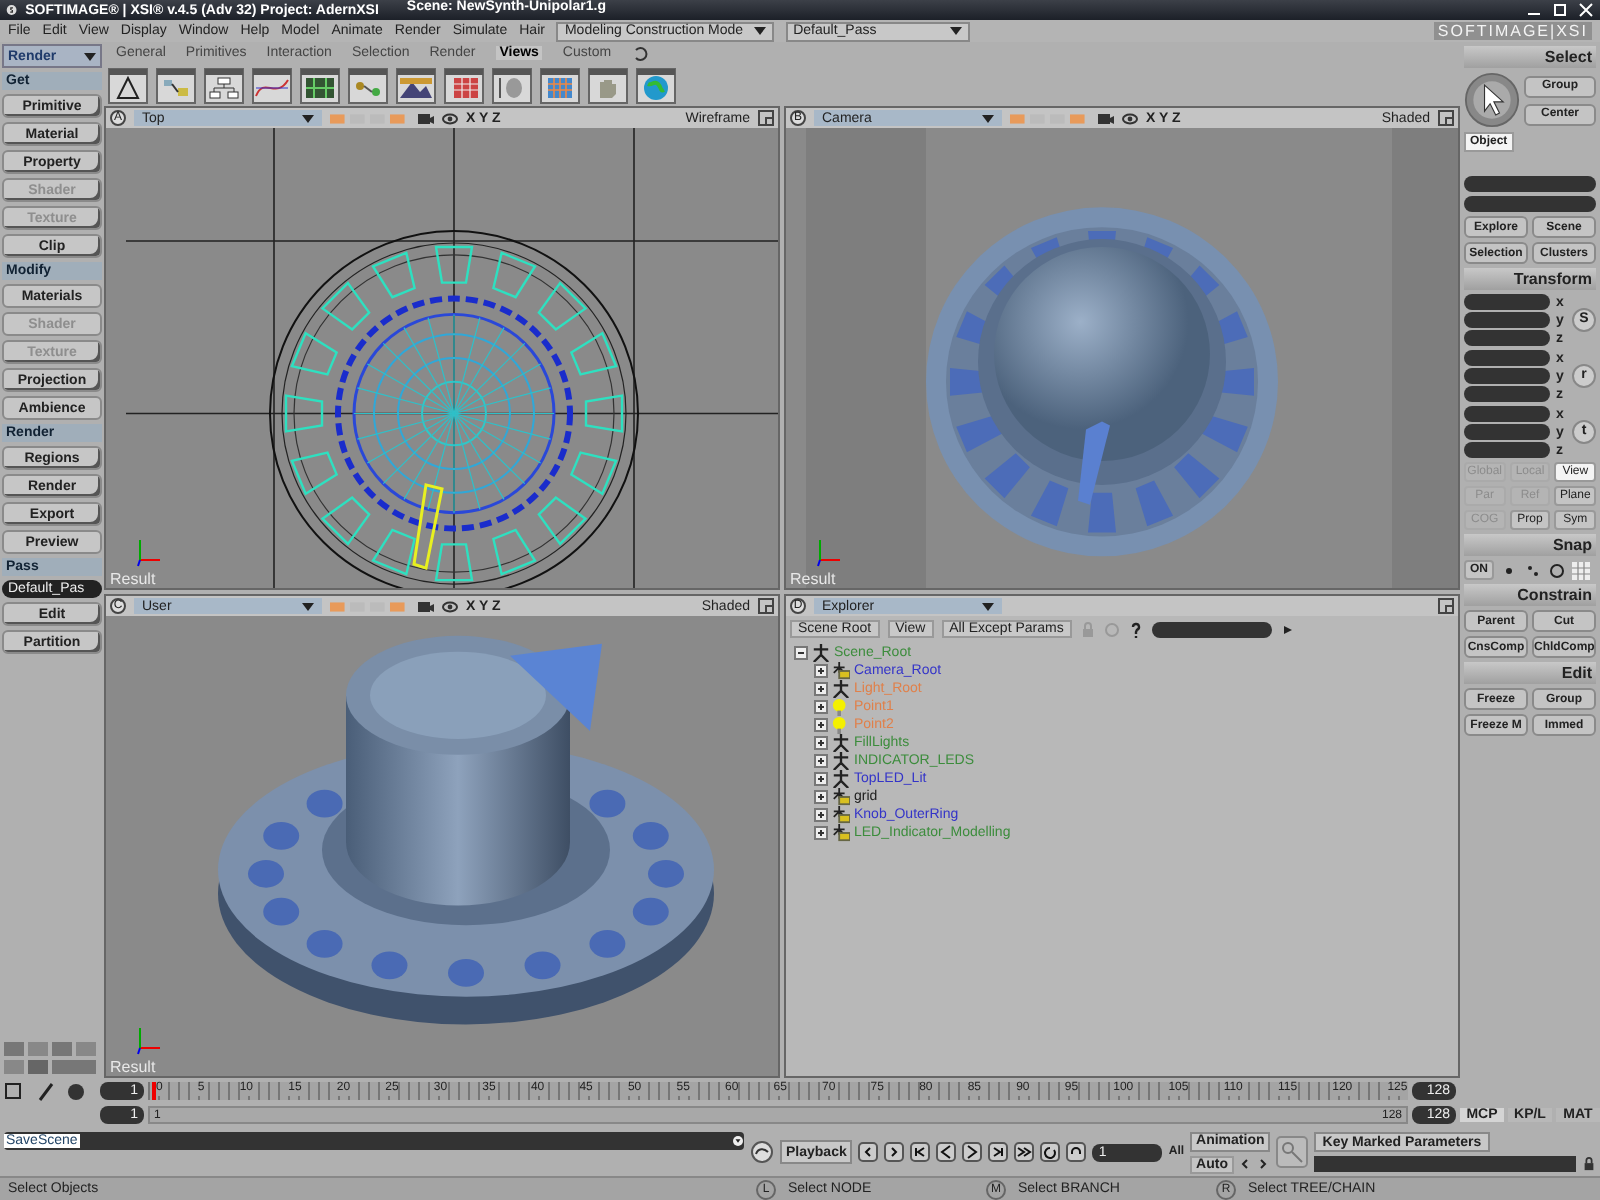 The image size is (1600, 1200). Describe the element at coordinates (946, 1152) in the screenshot. I see `step-back-icon` at that location.